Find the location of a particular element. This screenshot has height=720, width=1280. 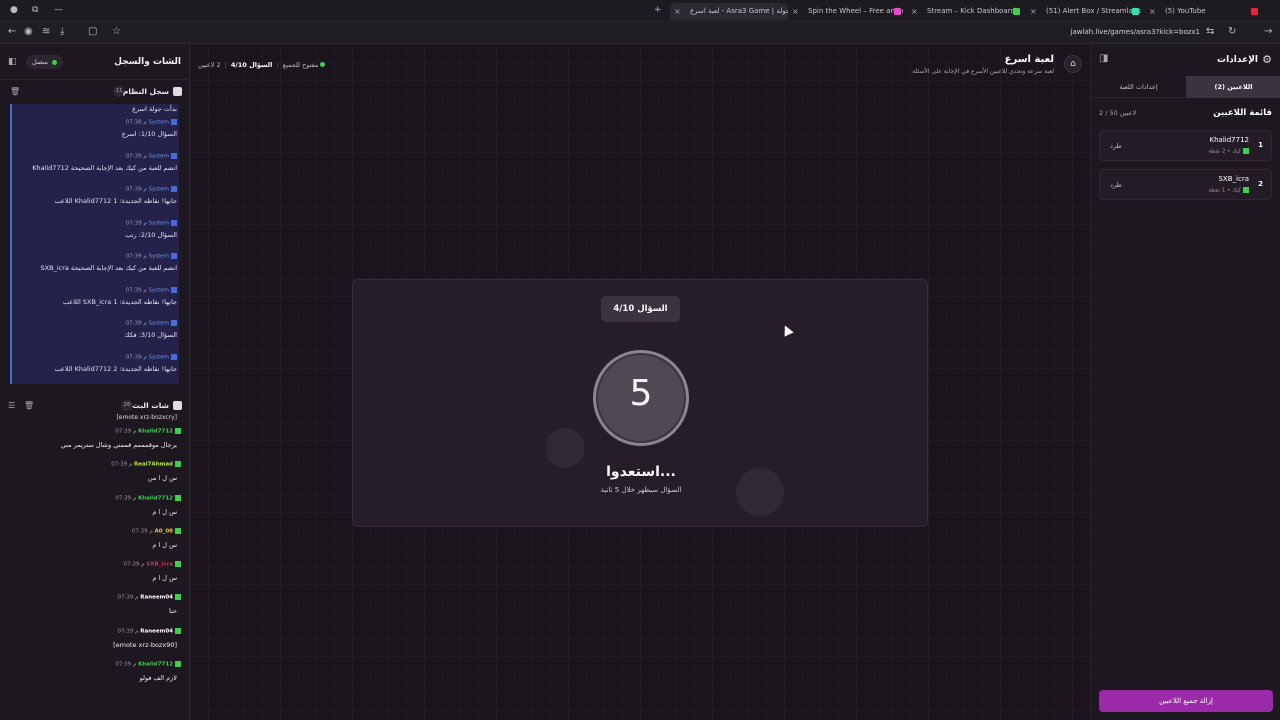

home-icon: ⌂ is located at coordinates (1073, 64).